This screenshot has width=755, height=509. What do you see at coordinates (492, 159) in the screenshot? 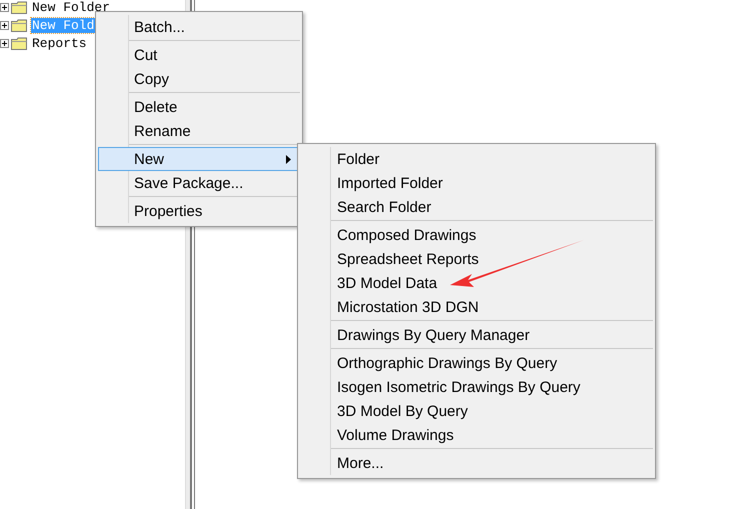
I see `menu-item: Folder` at bounding box center [492, 159].